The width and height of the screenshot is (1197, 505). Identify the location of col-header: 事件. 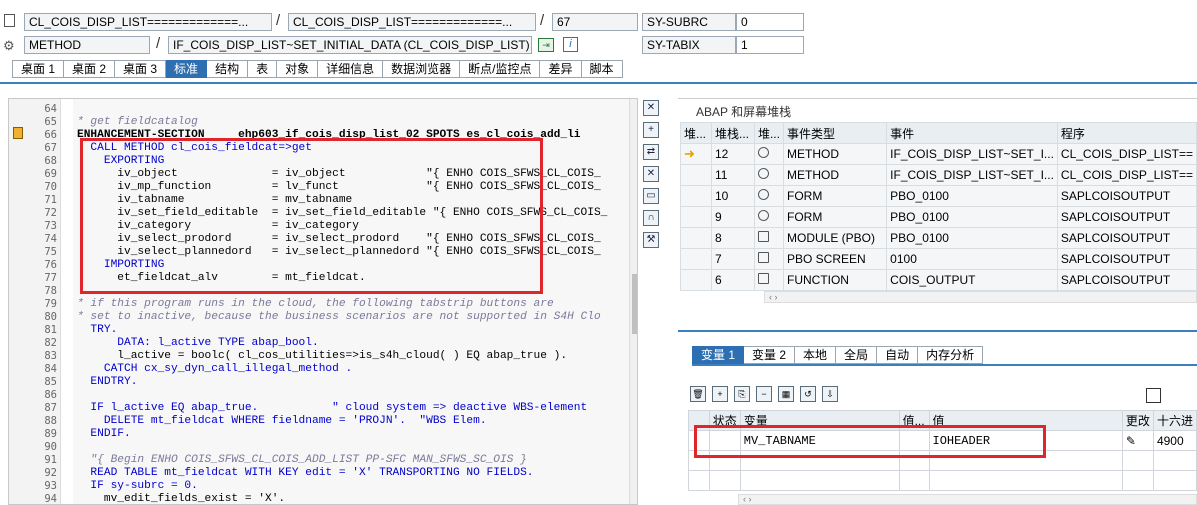
(972, 133).